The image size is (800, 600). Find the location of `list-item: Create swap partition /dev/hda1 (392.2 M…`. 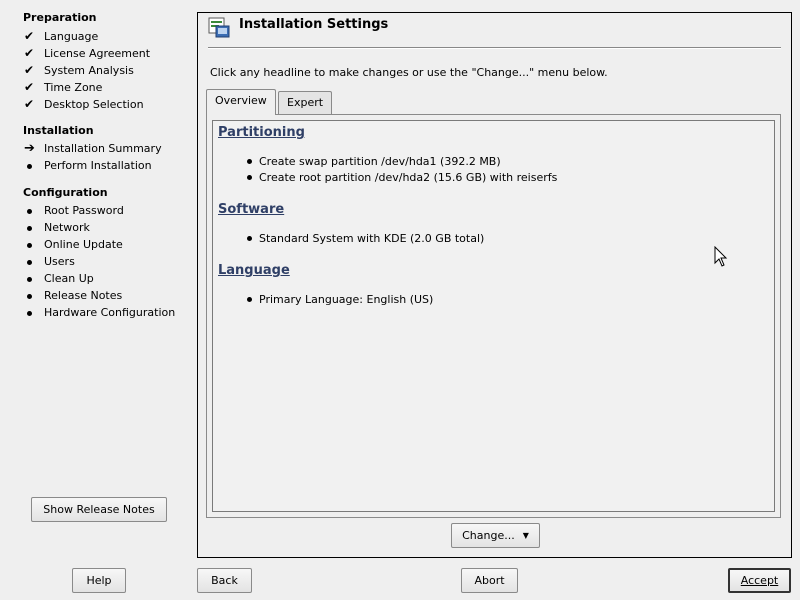

list-item: Create swap partition /dev/hda1 (392.2 M… is located at coordinates (374, 162).